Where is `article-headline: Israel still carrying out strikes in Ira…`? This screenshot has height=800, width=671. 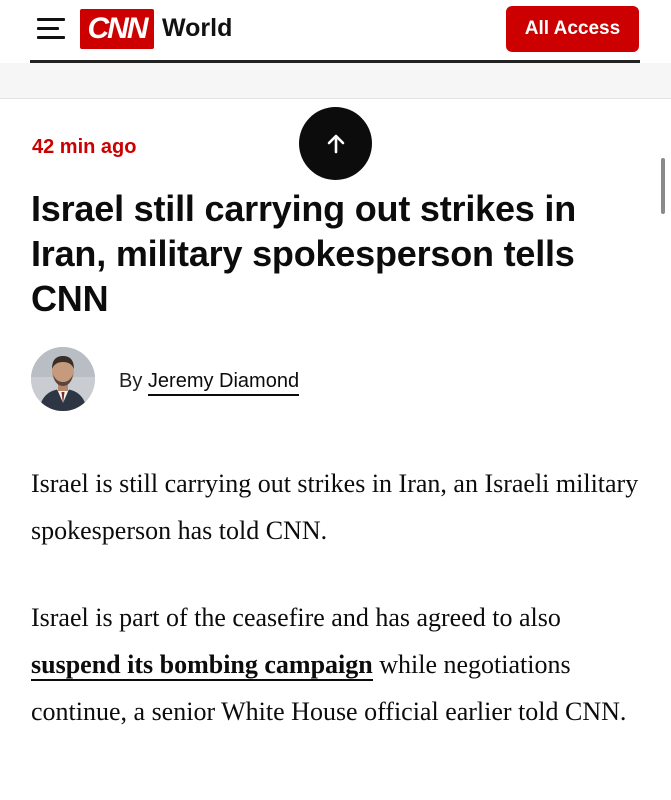
article-headline: Israel still carrying out strikes in Ira… is located at coordinates (304, 253).